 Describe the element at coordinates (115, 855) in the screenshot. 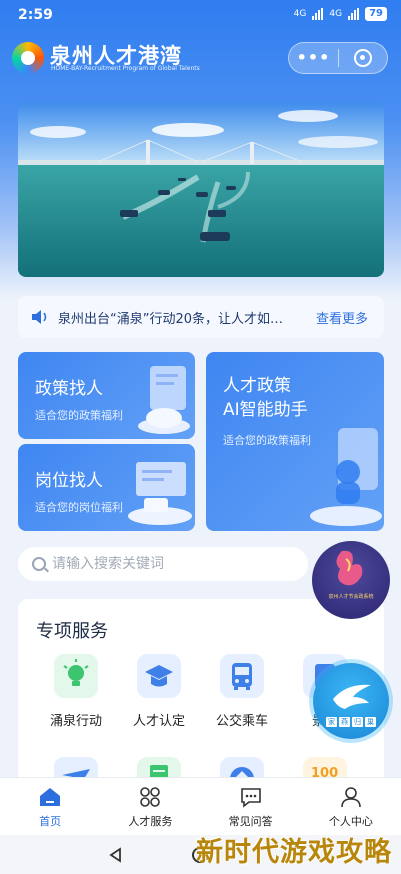

I see `back-icon` at that location.